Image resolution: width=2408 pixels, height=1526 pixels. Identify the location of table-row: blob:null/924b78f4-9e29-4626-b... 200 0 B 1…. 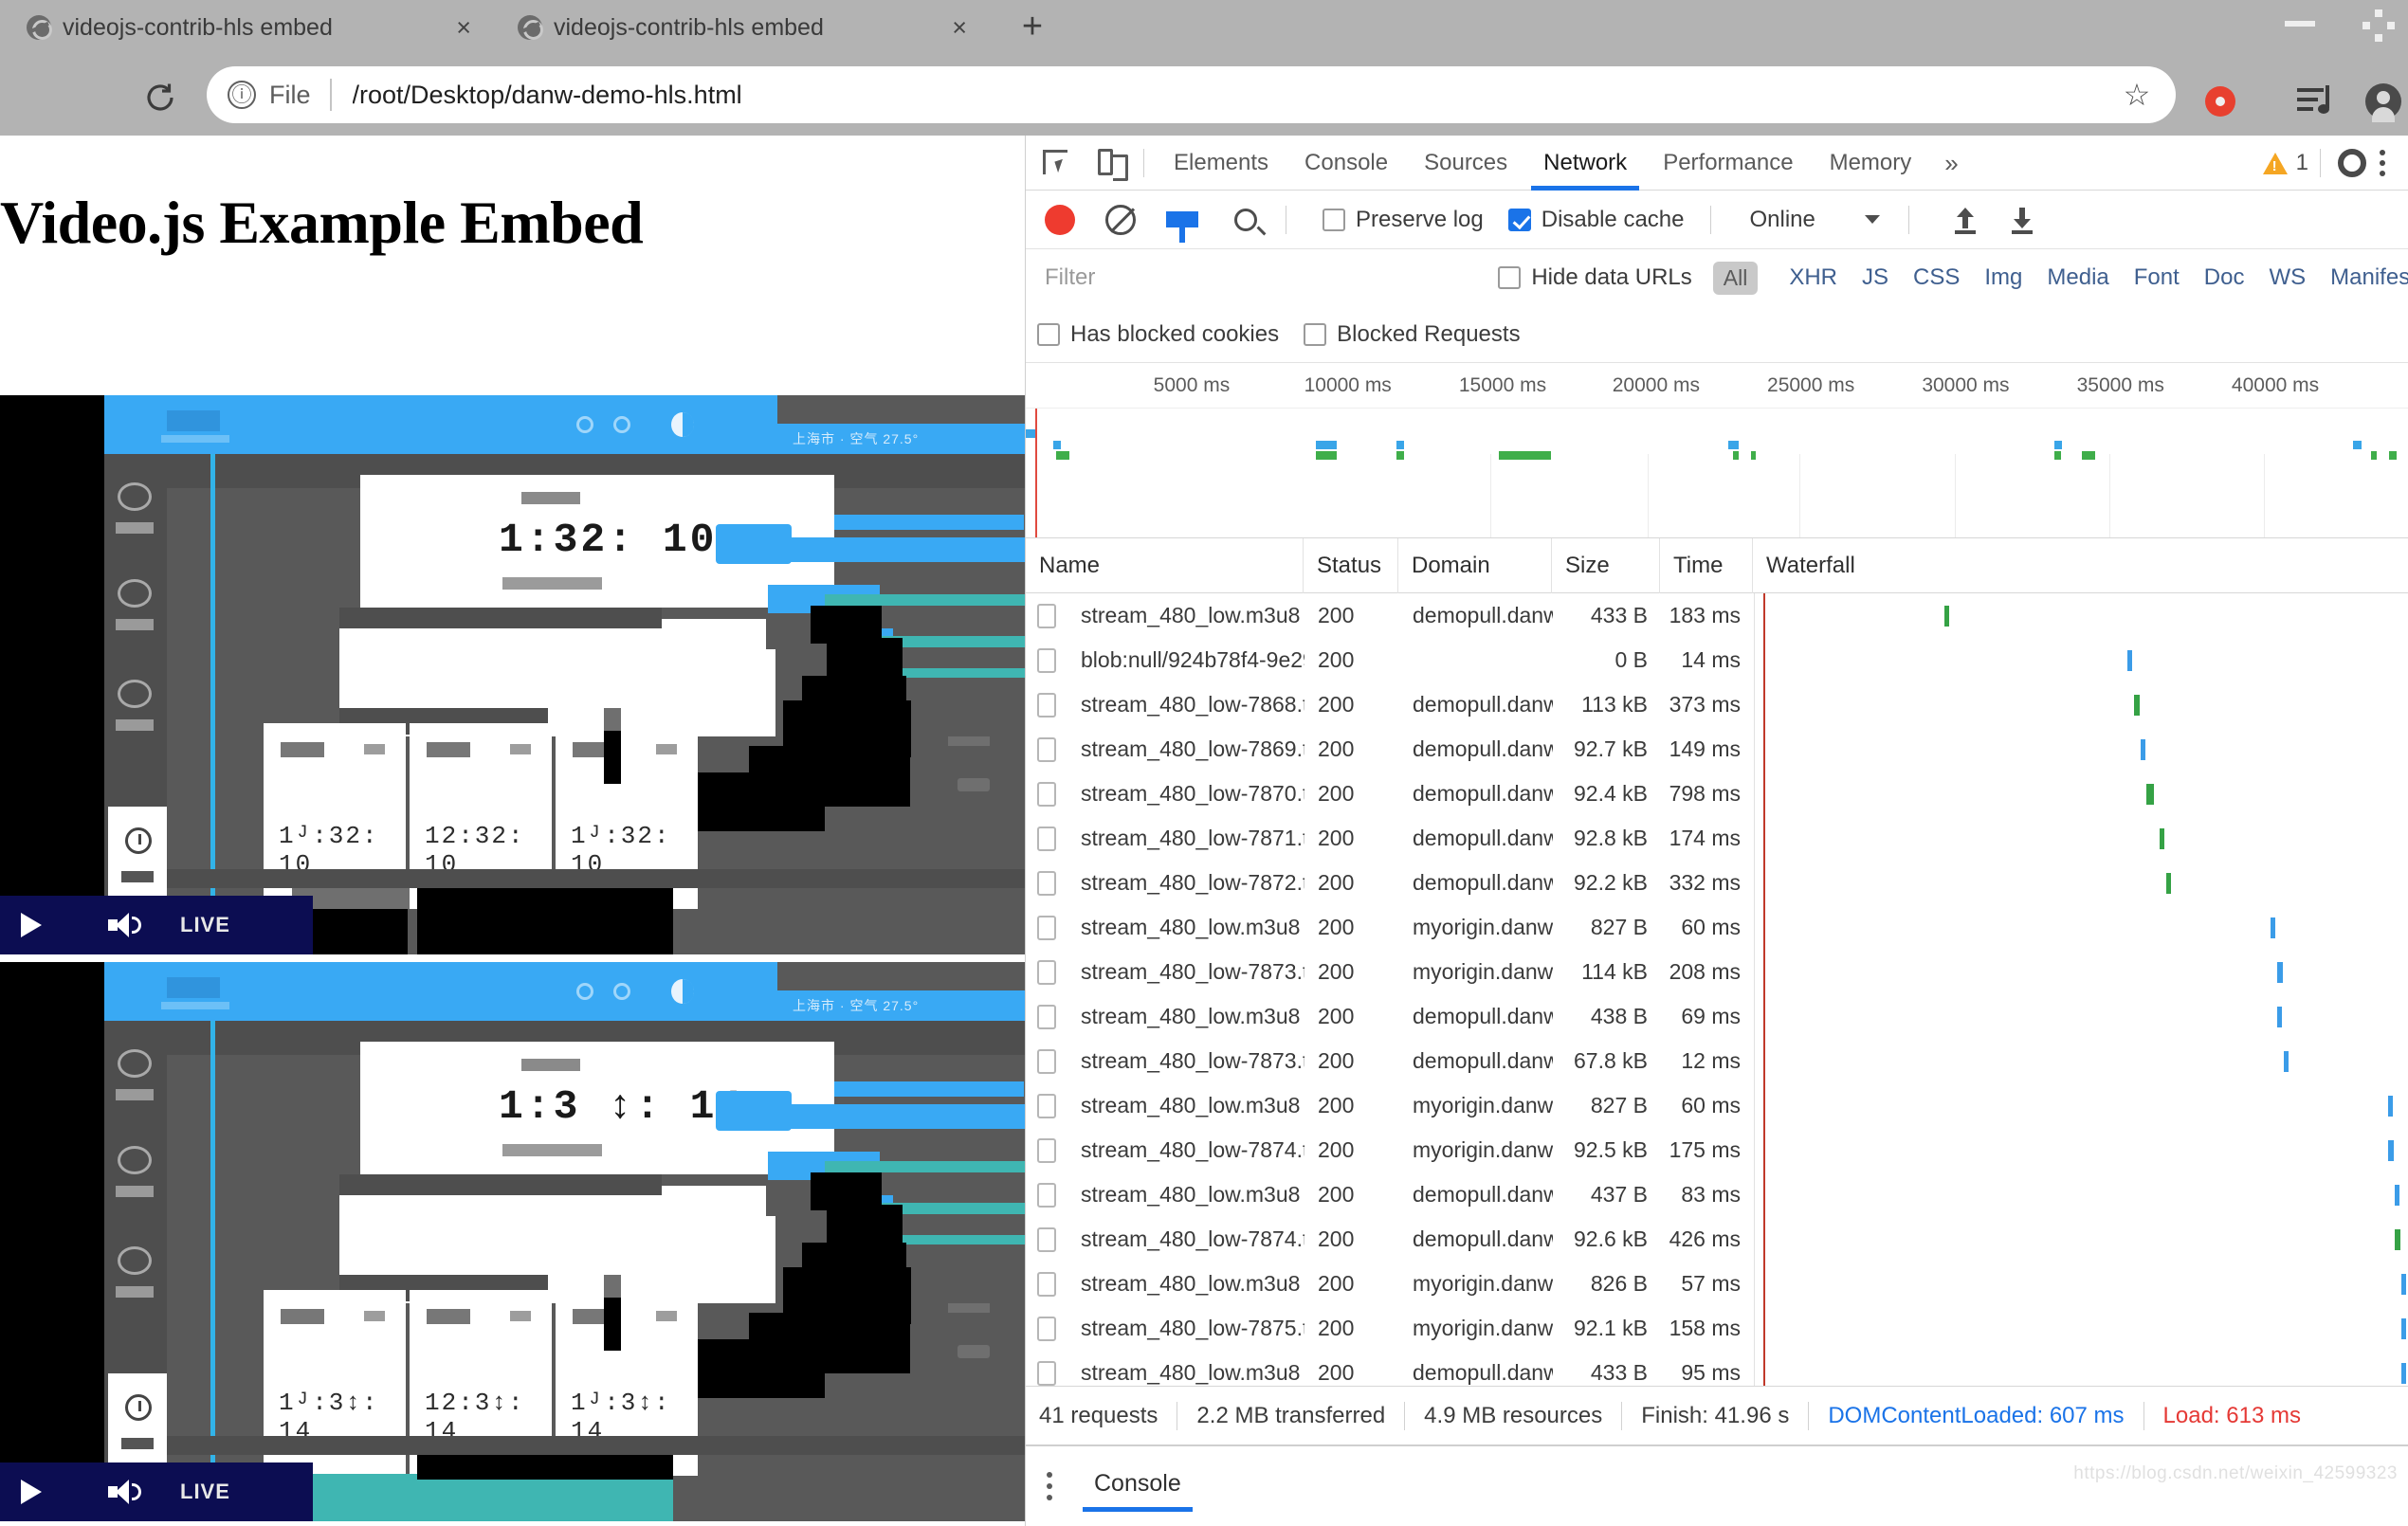
(1717, 660).